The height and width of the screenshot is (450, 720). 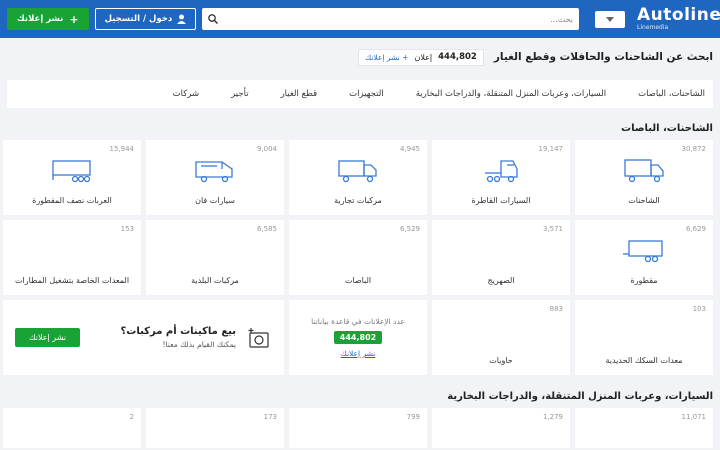 I want to click on category-count: 1,279, so click(x=552, y=417).